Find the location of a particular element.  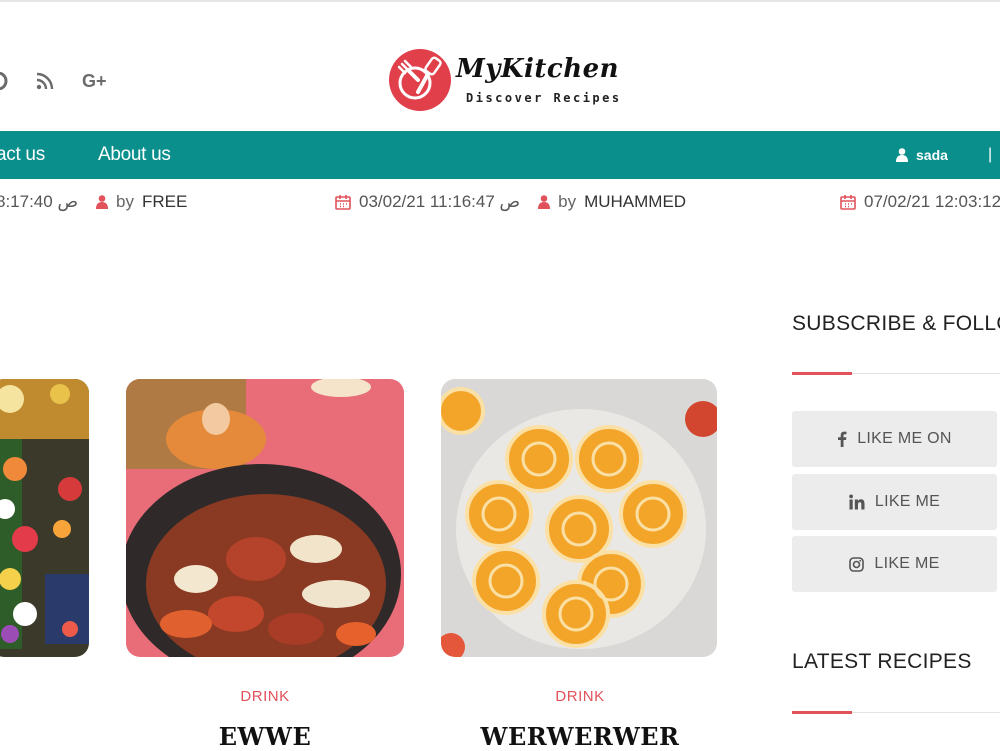

site-logo: MyKitchen Discover Recipes is located at coordinates (513, 81).